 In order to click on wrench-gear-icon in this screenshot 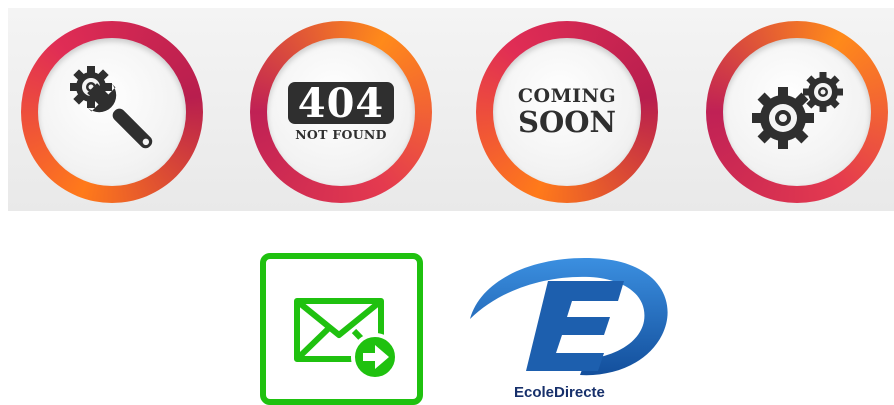, I will do `click(111, 107)`.